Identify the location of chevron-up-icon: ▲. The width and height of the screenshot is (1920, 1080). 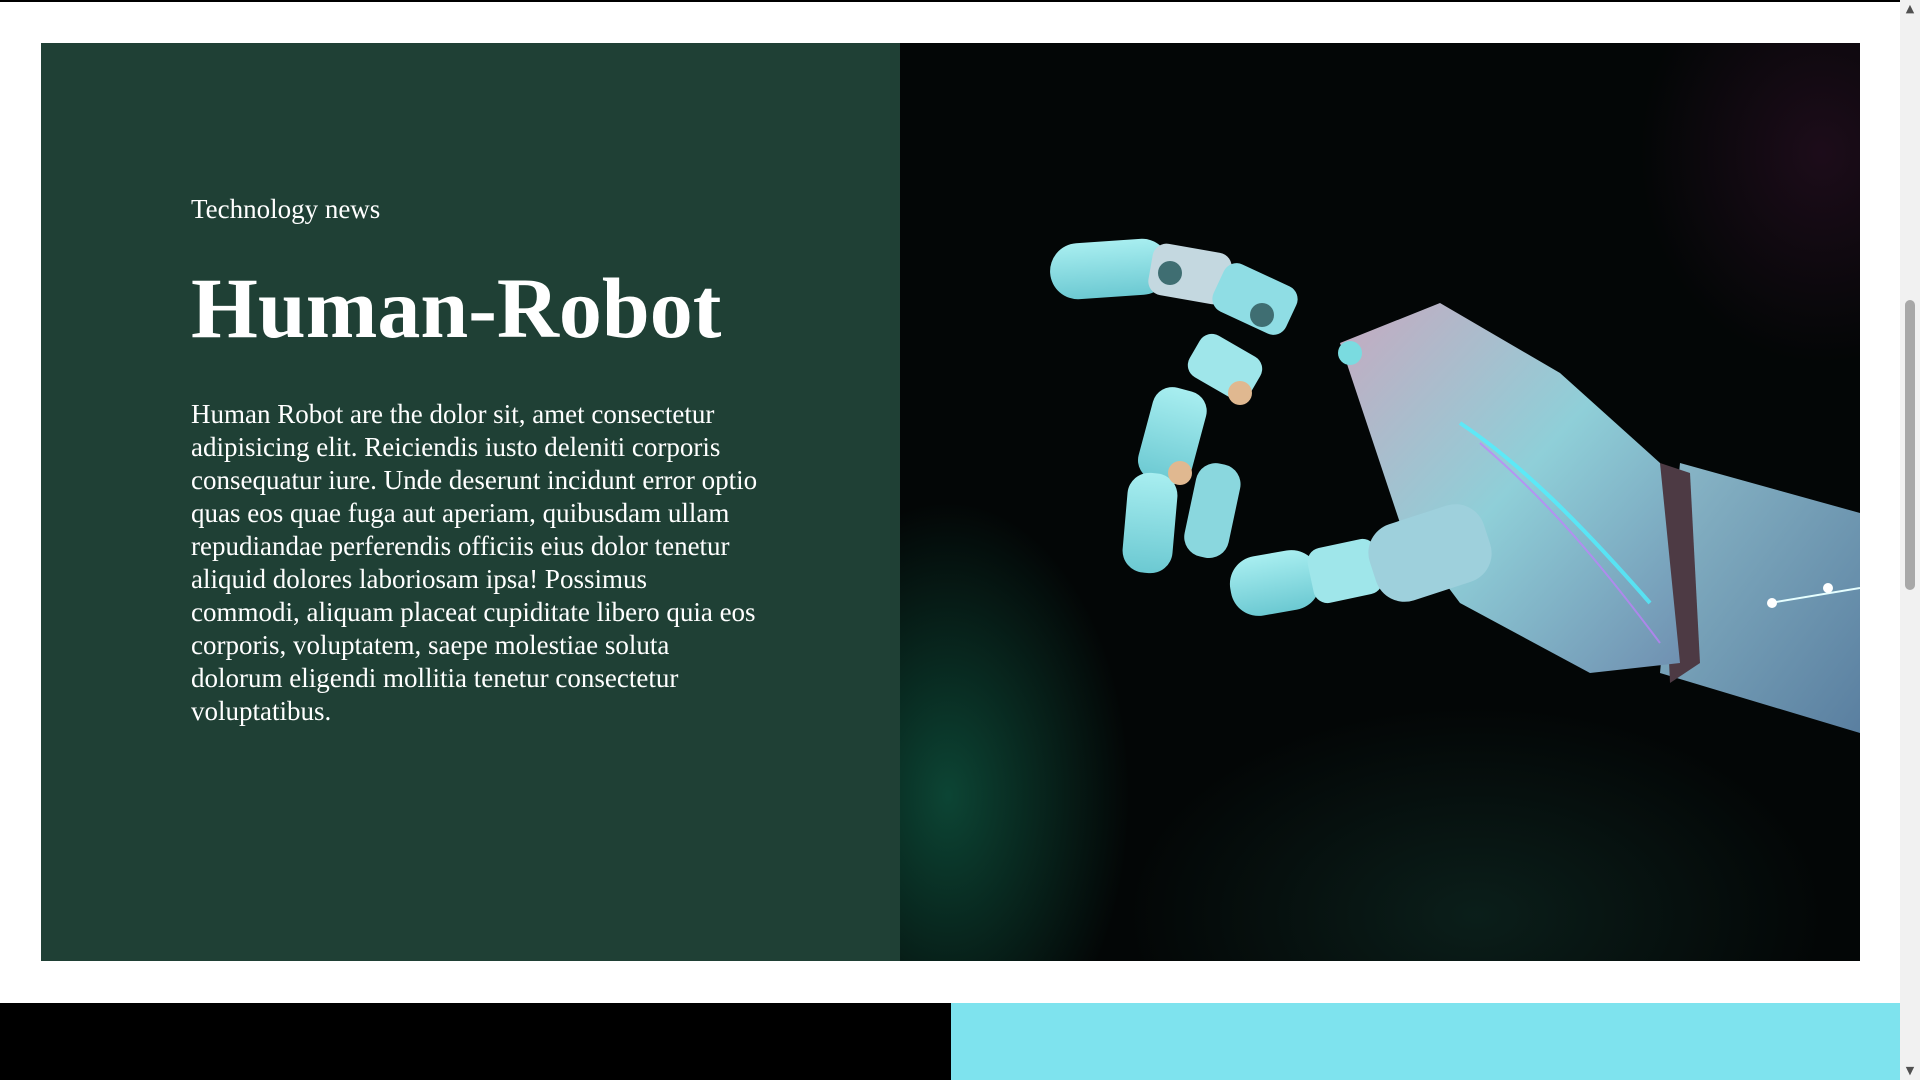
(1910, 9).